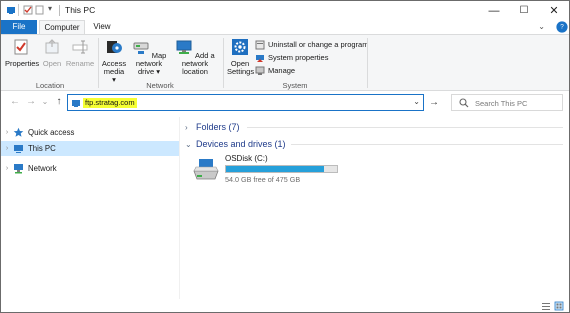 This screenshot has height=313, width=570. Describe the element at coordinates (241, 144) in the screenshot. I see `devices-header-label: Devices and drives (1)` at that location.